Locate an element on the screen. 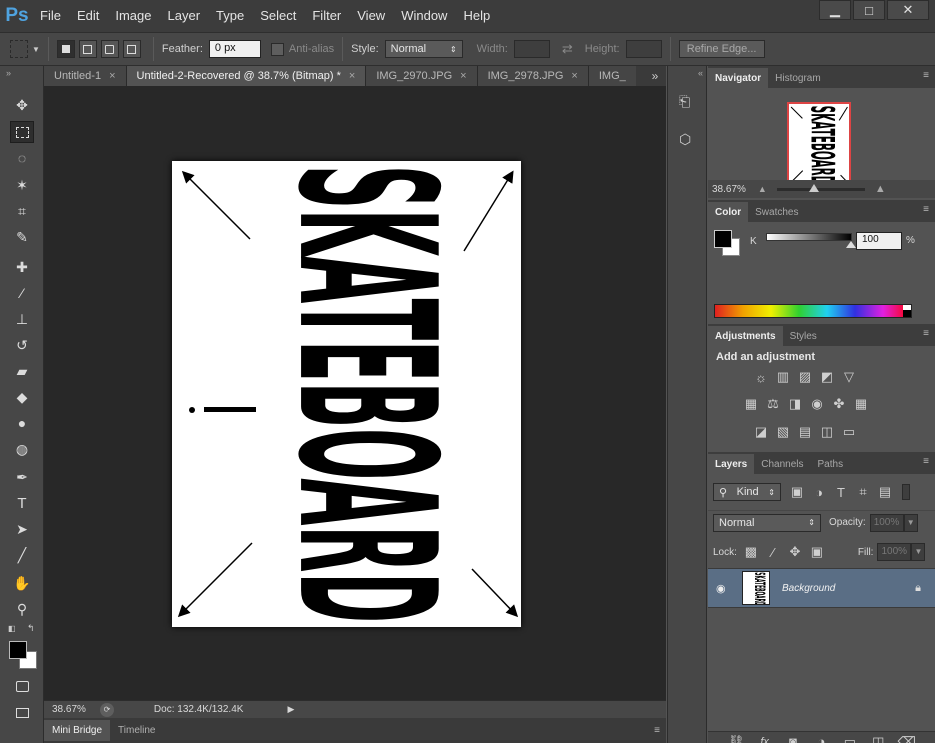 The width and height of the screenshot is (935, 743). color-lookup-icon: ▦ is located at coordinates (861, 403).